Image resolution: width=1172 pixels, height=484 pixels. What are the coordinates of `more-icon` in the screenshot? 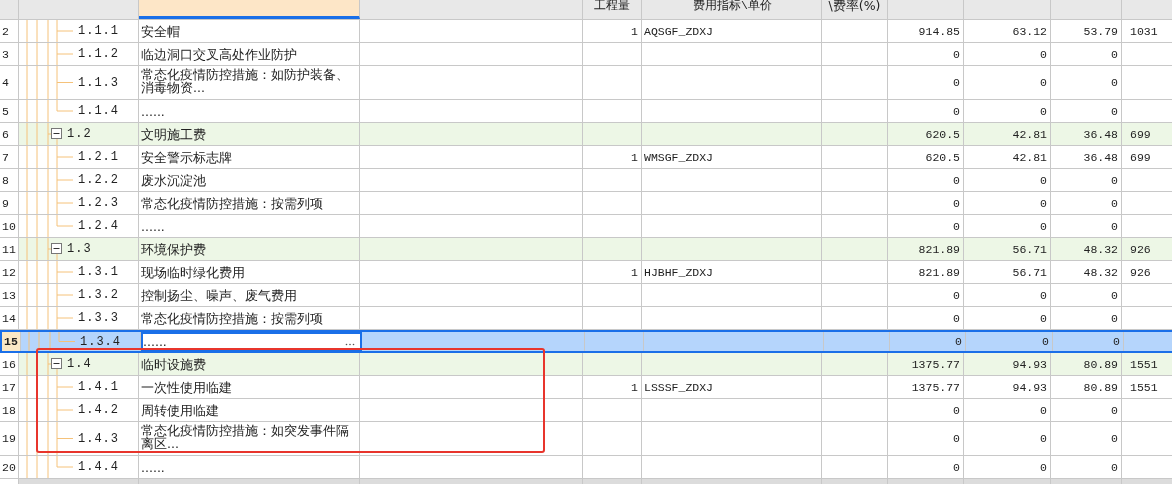 It's located at (350, 344).